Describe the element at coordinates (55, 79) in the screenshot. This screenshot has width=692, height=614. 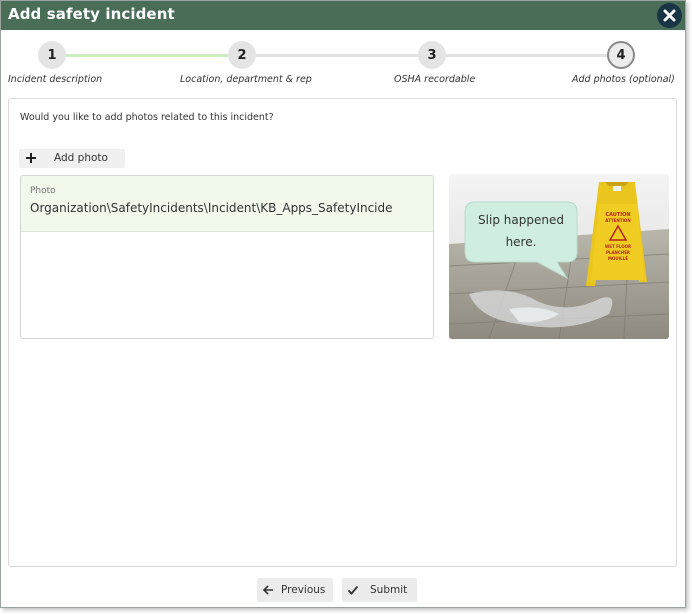
I see `step-1-label: Incident description` at that location.